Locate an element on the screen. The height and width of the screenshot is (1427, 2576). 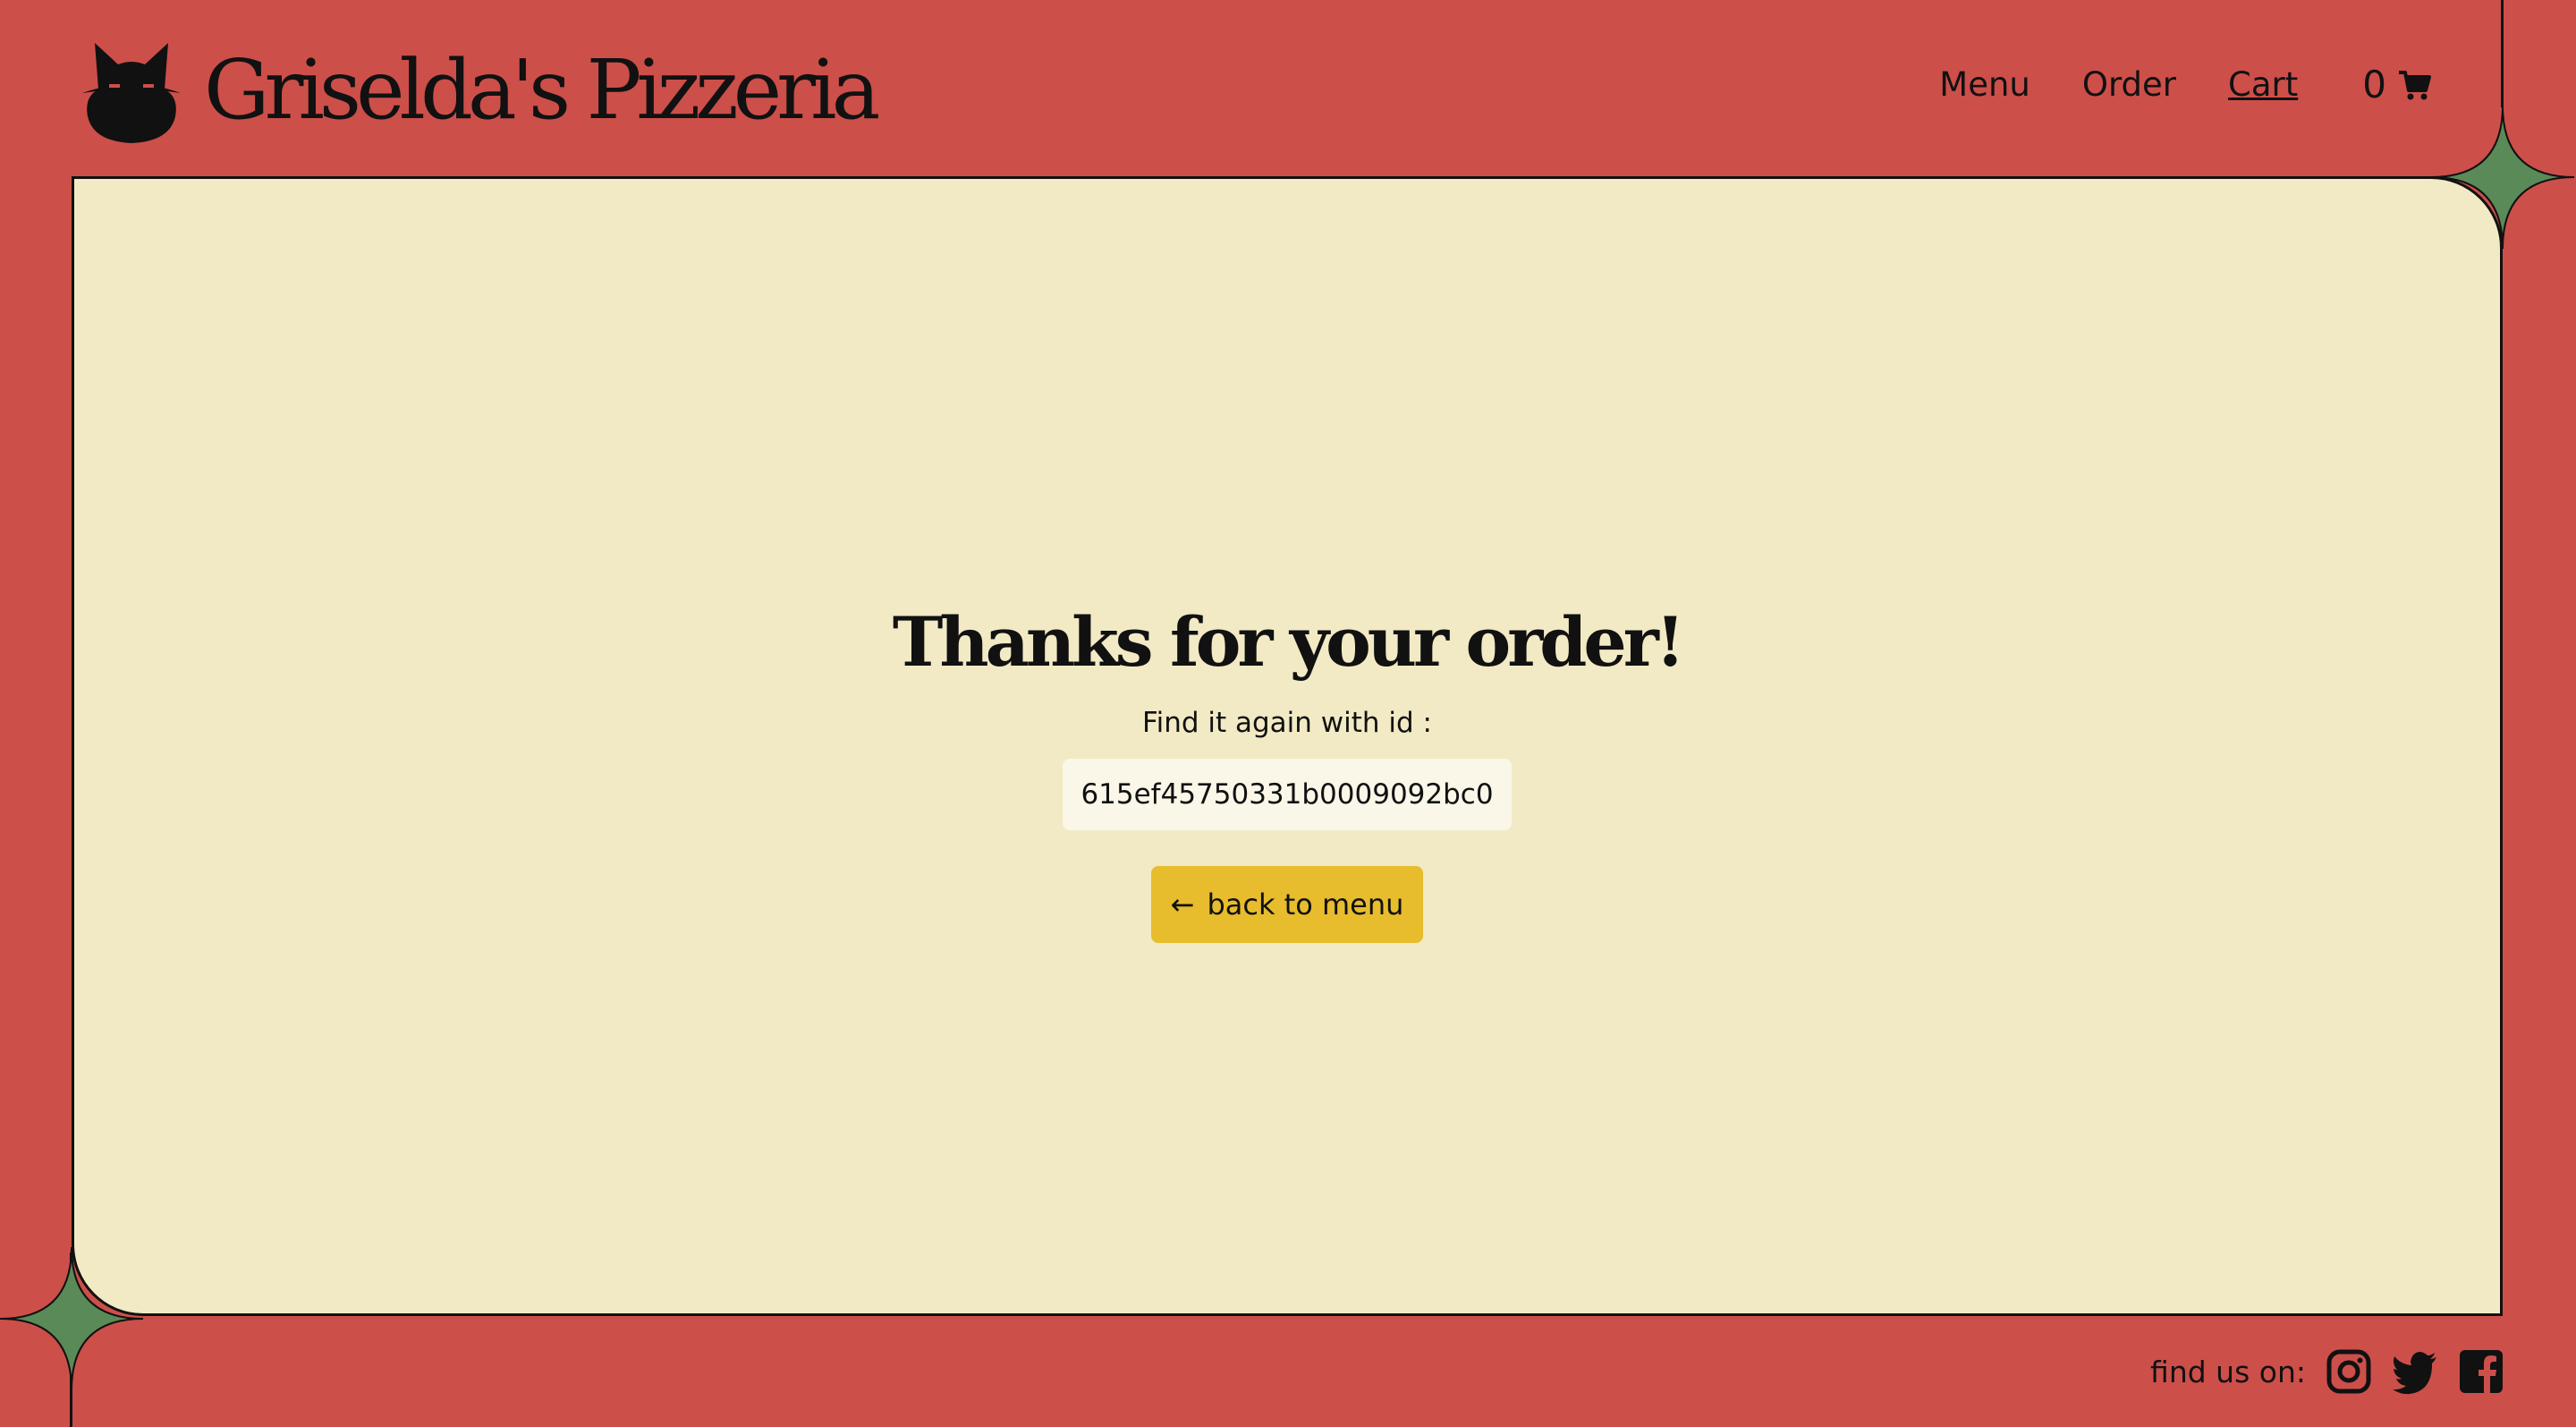
facebook-icon is located at coordinates (2481, 1371).